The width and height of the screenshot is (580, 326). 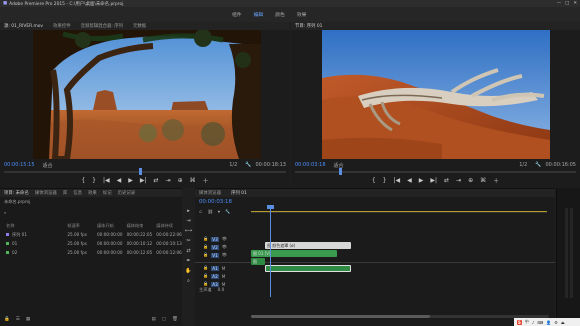 What do you see at coordinates (446, 180) in the screenshot?
I see `program-go-to-out-icon: ⇄` at bounding box center [446, 180].